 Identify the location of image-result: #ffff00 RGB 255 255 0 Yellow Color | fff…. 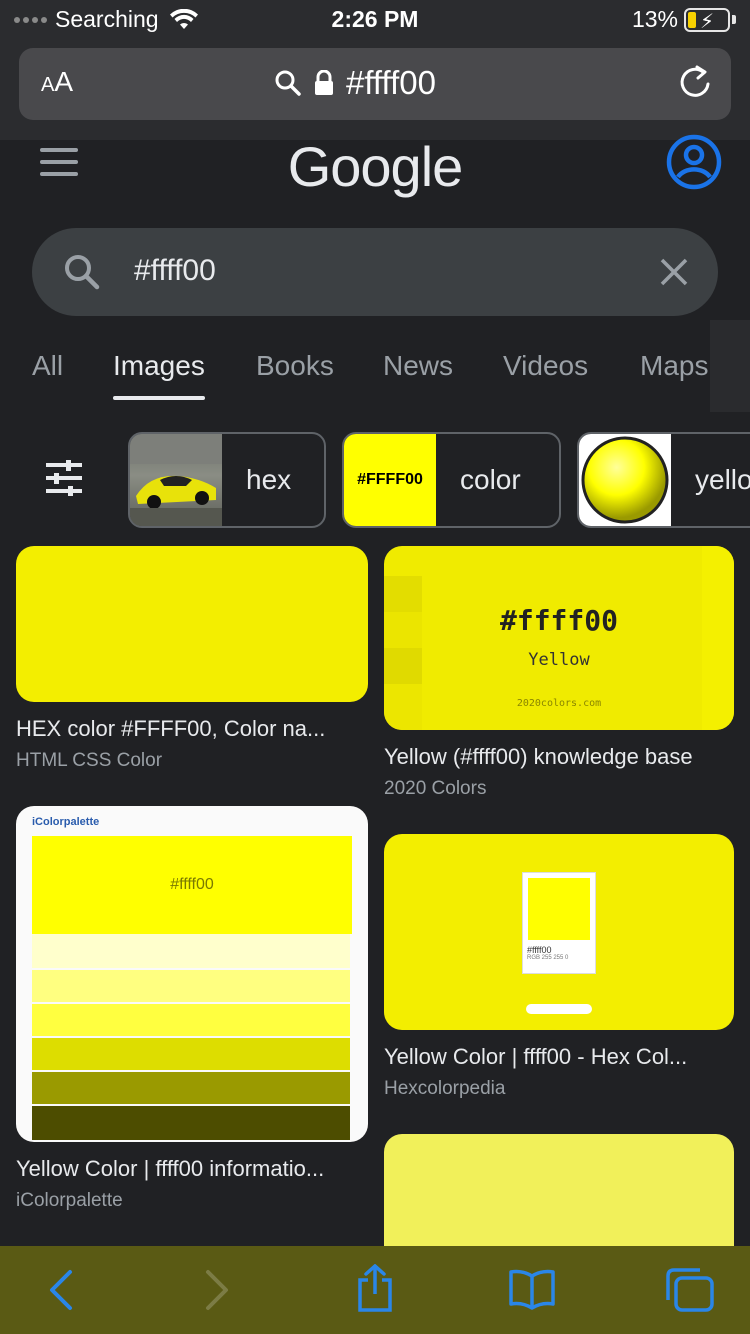
(559, 967).